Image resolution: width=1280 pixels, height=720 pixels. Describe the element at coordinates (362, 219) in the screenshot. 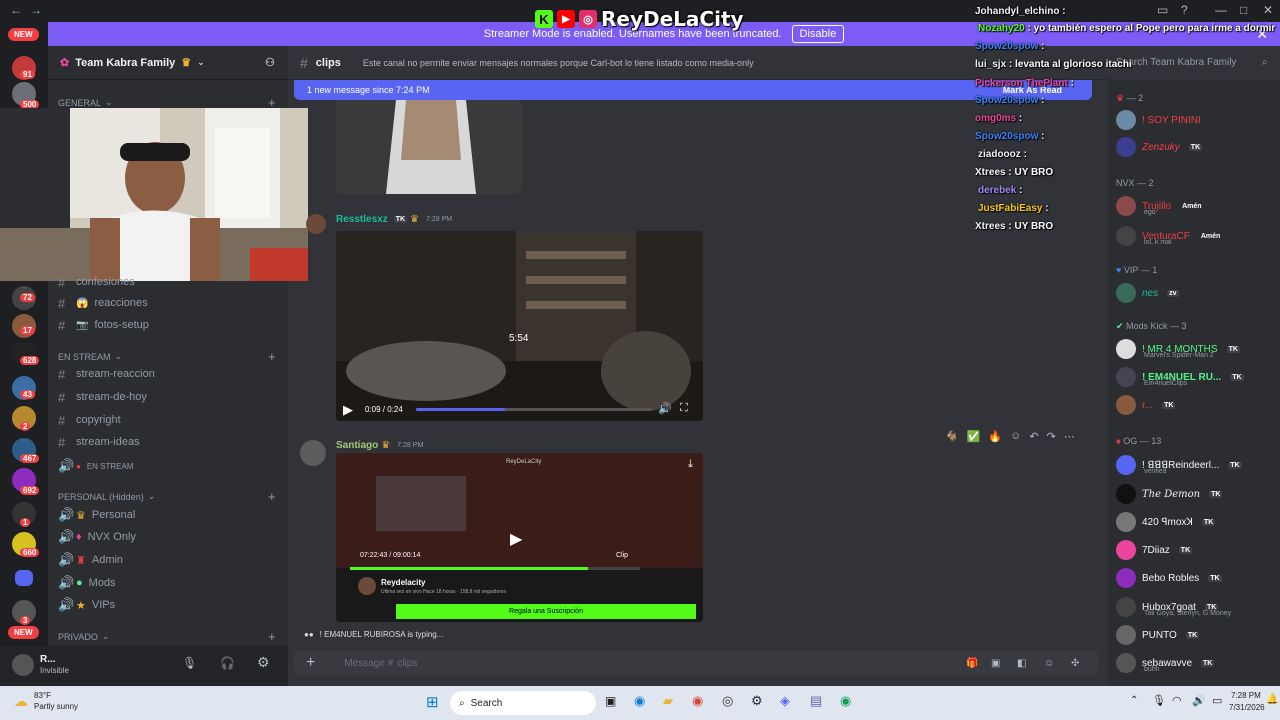

I see `message-author: Resstlesxz` at that location.